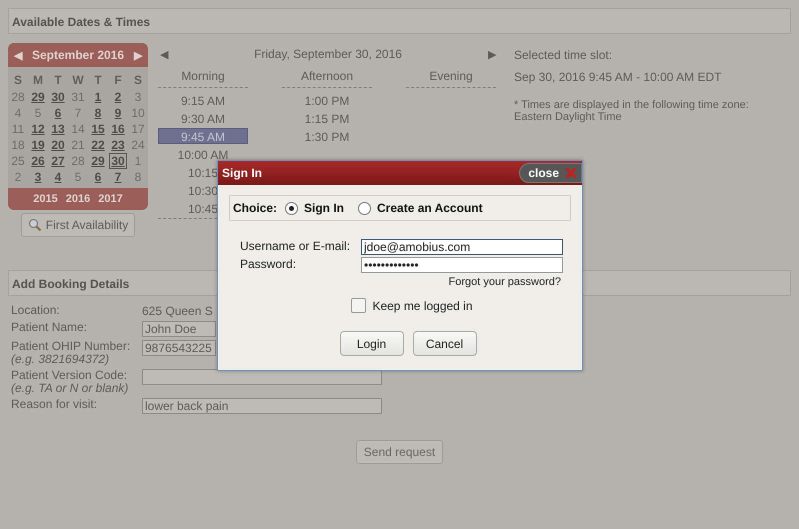 The image size is (799, 529). Describe the element at coordinates (203, 118) in the screenshot. I see `time-slot: 9:30 AM` at that location.